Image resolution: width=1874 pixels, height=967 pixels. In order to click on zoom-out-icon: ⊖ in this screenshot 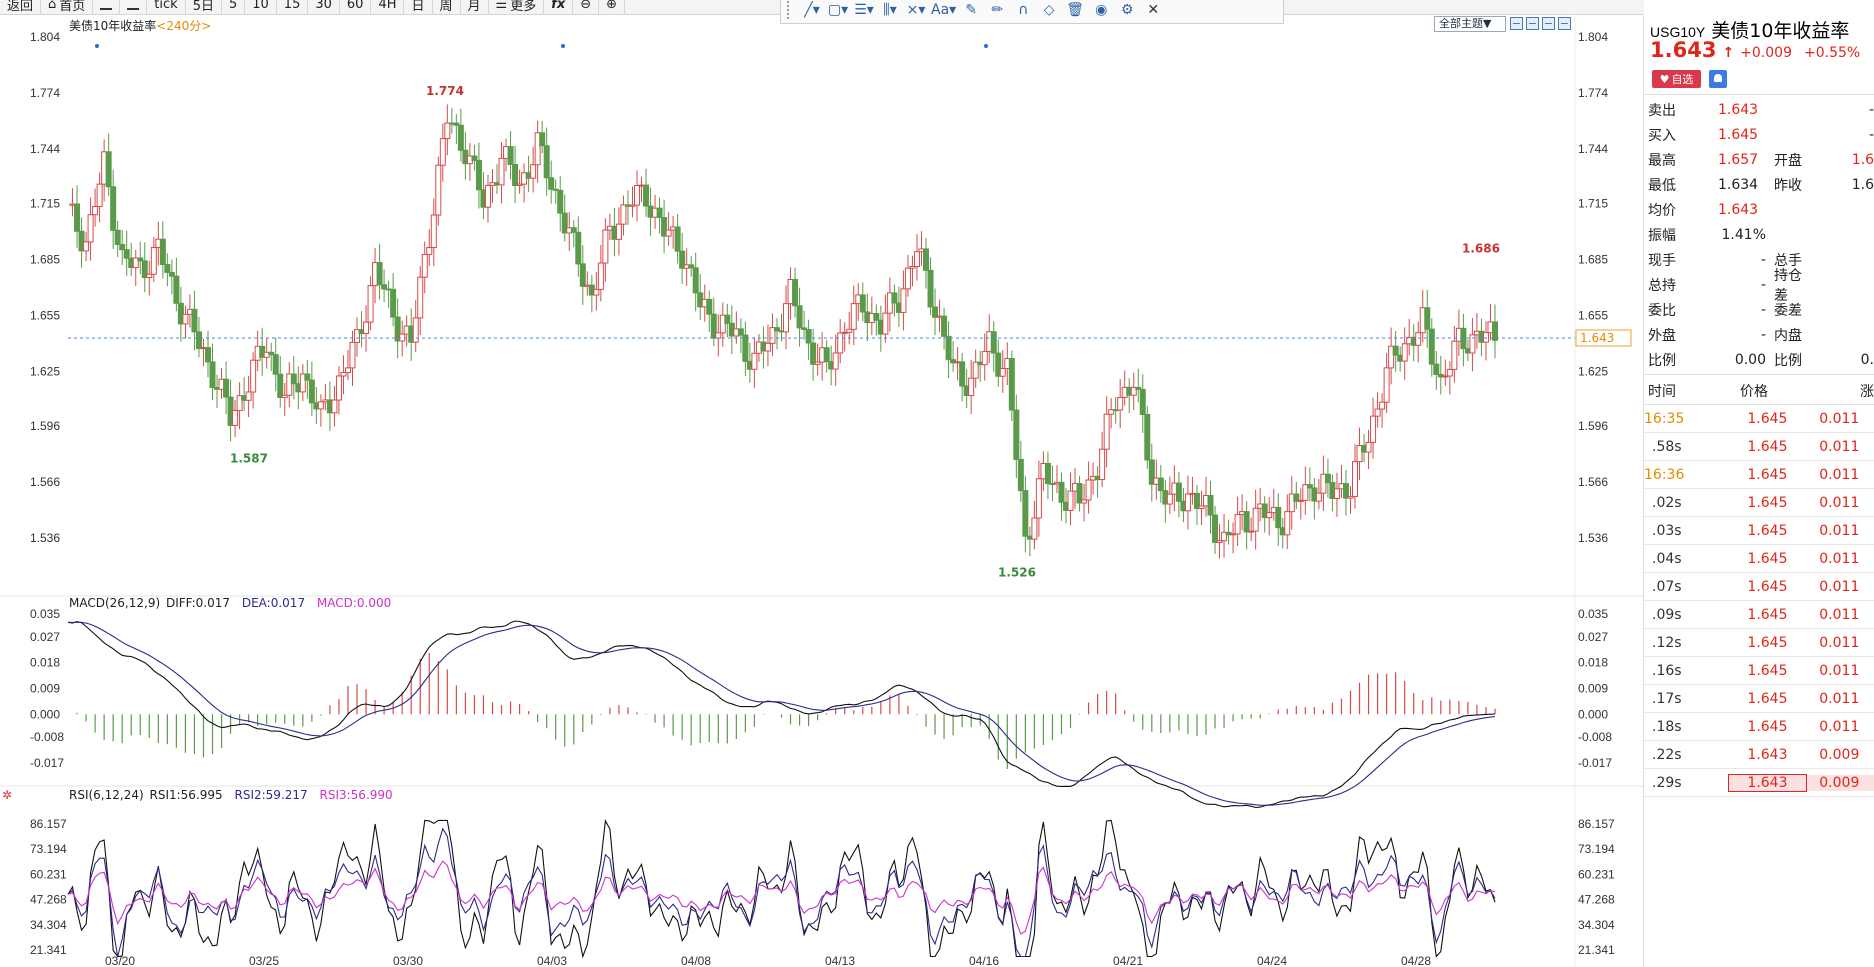, I will do `click(586, 6)`.